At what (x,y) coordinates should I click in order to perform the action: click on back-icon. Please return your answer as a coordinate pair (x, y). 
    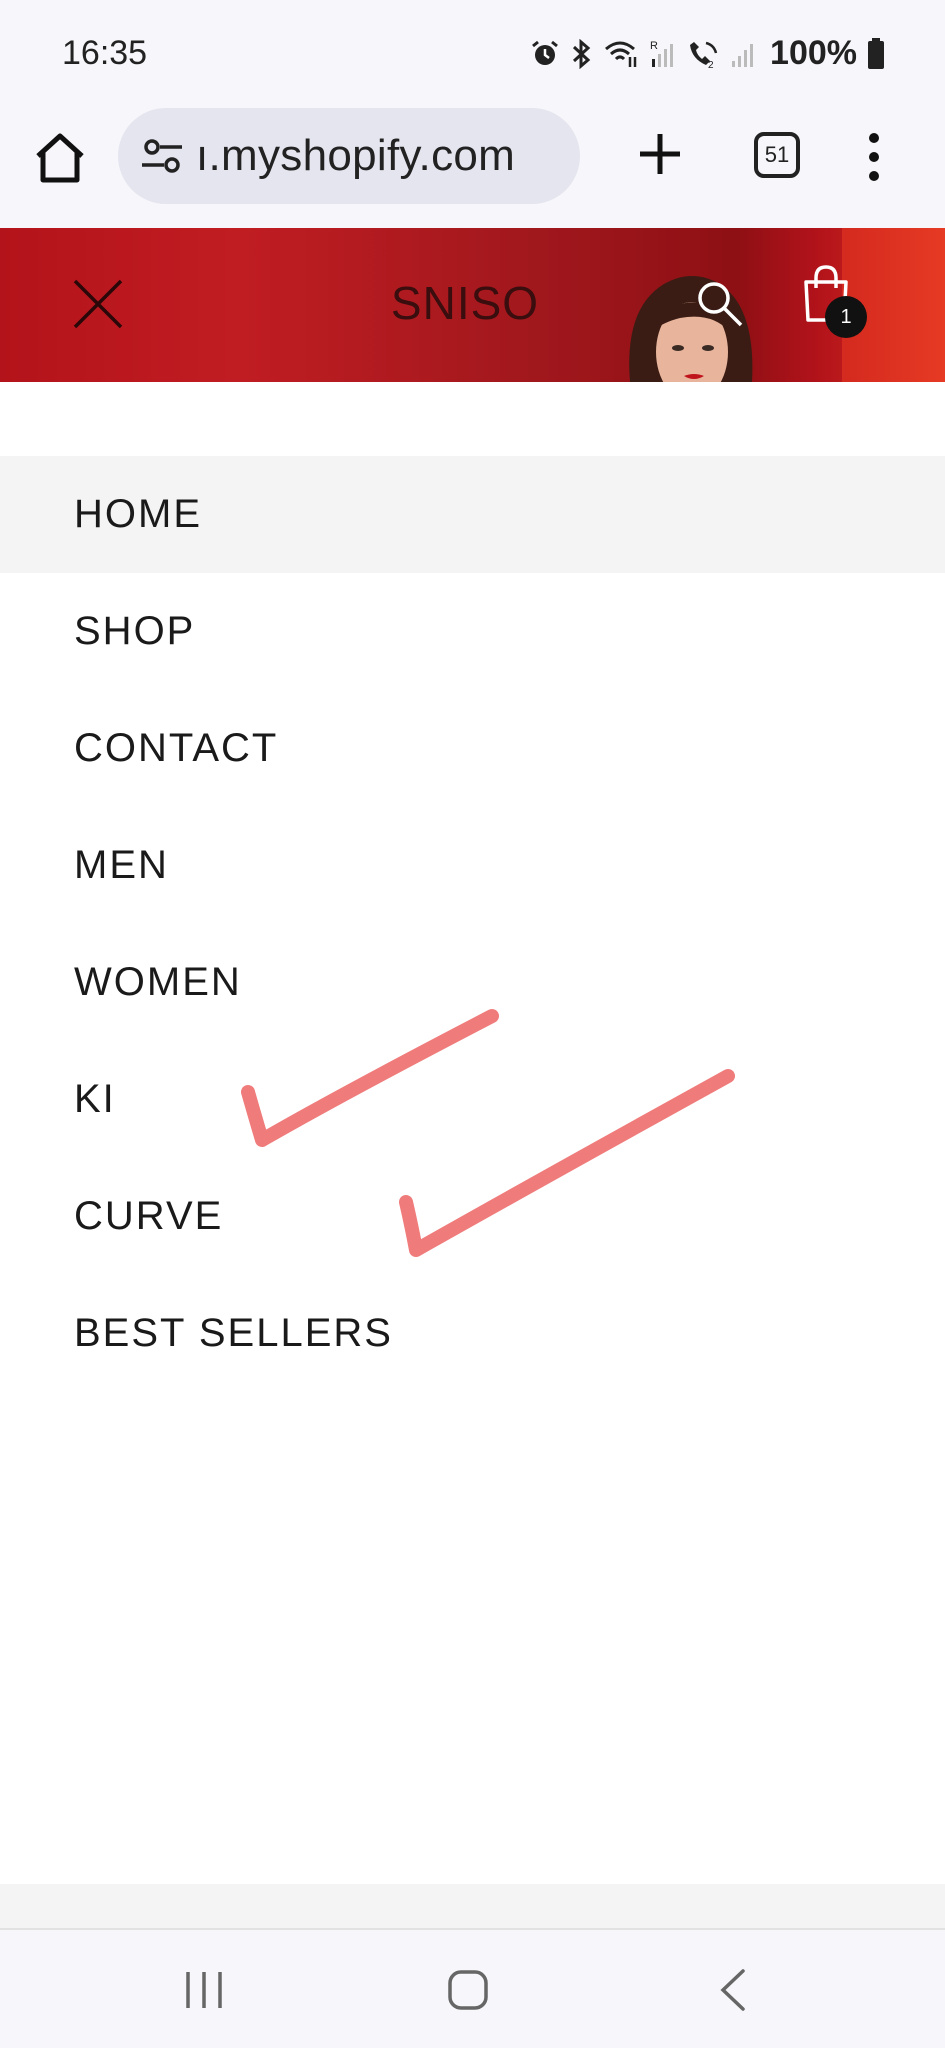
    Looking at the image, I should click on (733, 1990).